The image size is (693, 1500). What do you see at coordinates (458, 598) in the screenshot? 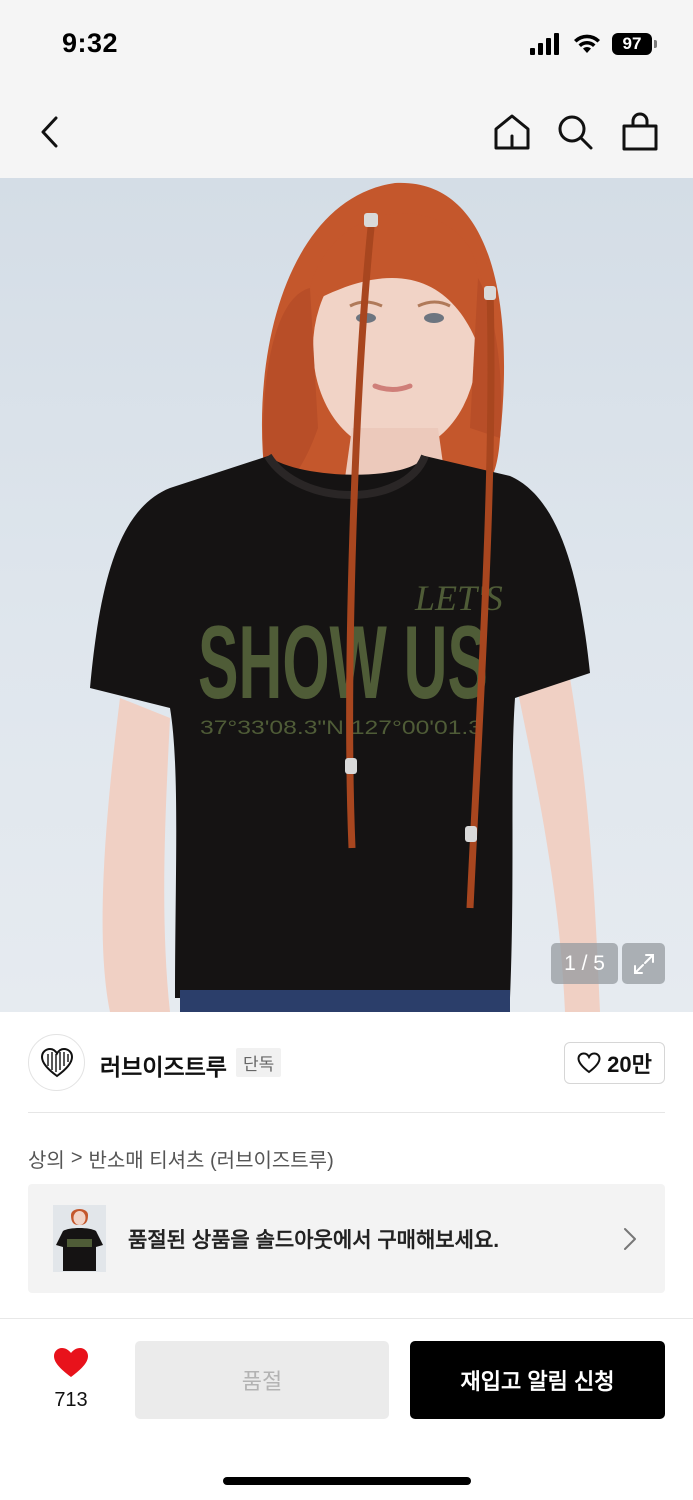
I see `shirt-print-sub: LET'S` at bounding box center [458, 598].